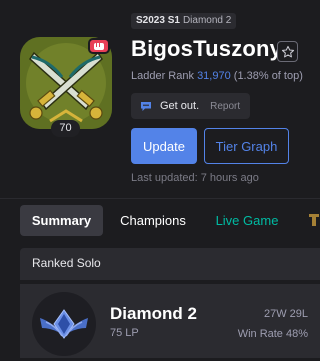 This screenshot has height=361, width=320. Describe the element at coordinates (246, 146) in the screenshot. I see `tier-graph-button: Tier Graph` at that location.